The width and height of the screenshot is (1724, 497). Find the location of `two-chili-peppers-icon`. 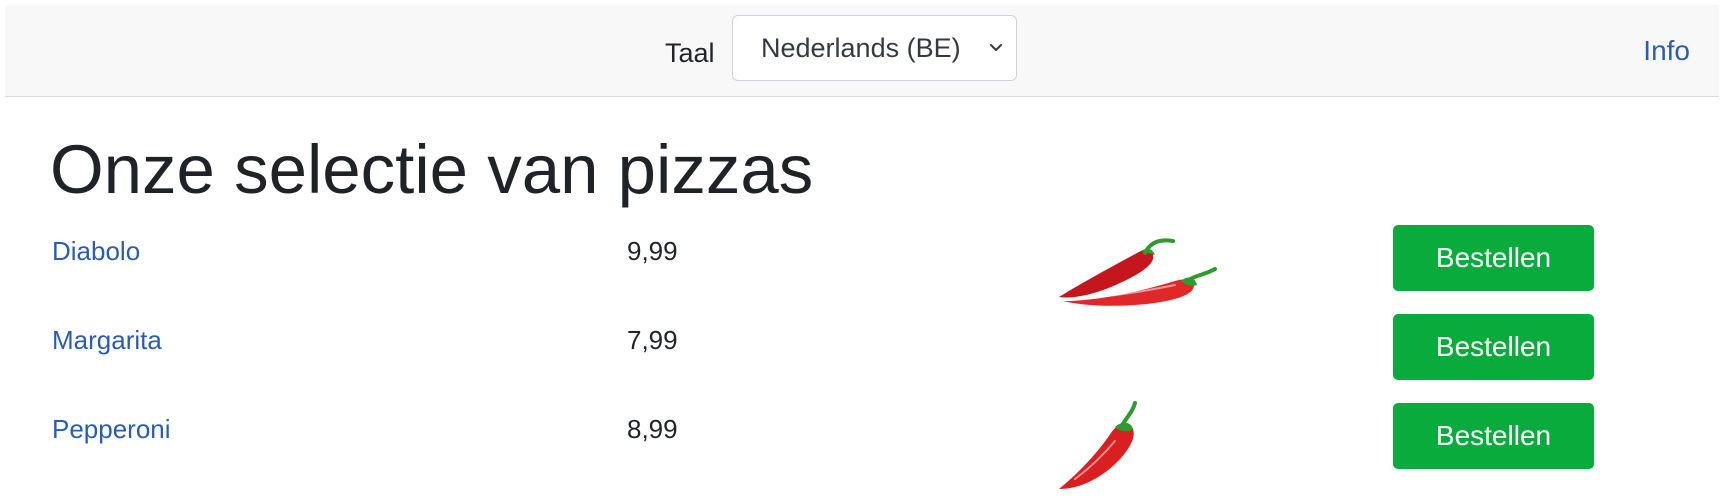

two-chili-peppers-icon is located at coordinates (1138, 272).